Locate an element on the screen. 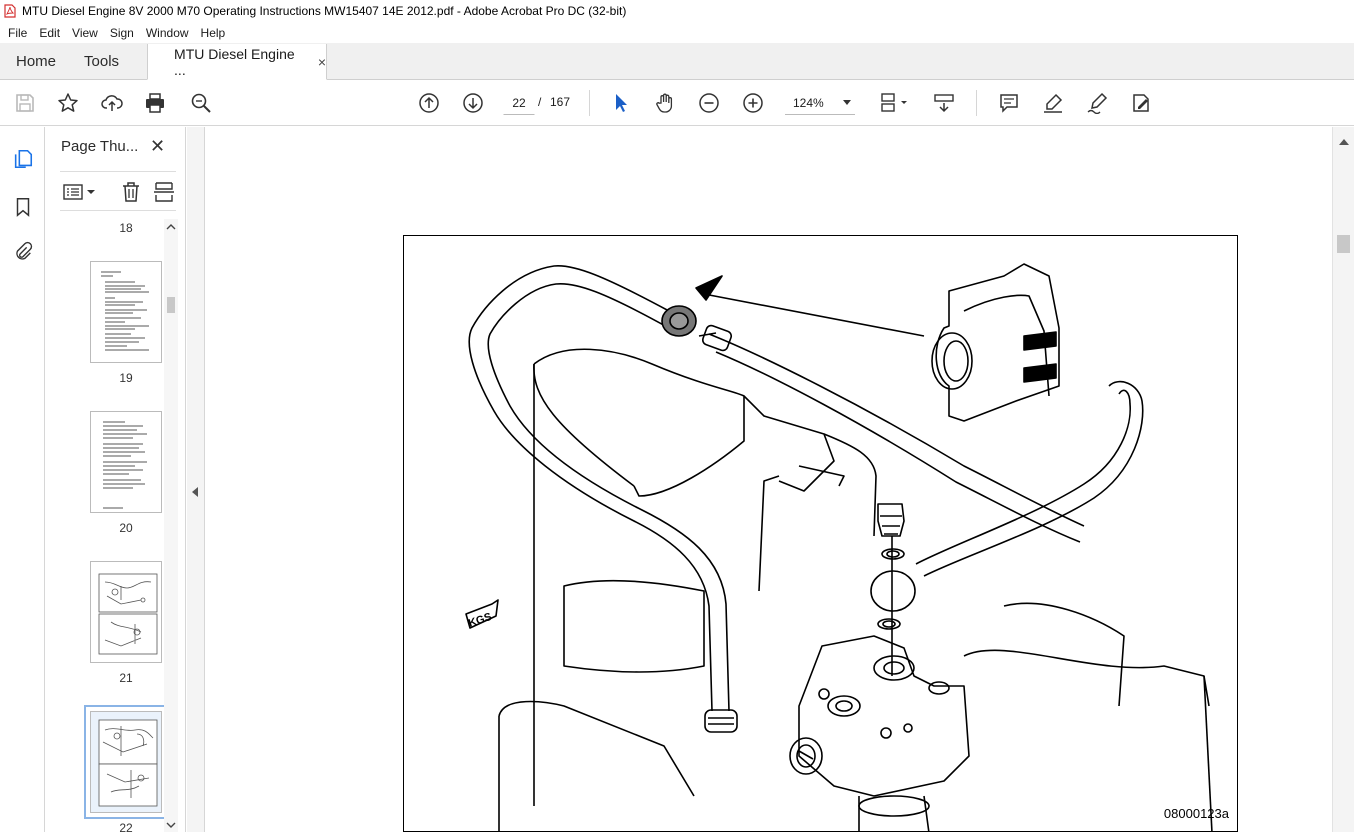  panel-close-icon: ✕ is located at coordinates (157, 146).